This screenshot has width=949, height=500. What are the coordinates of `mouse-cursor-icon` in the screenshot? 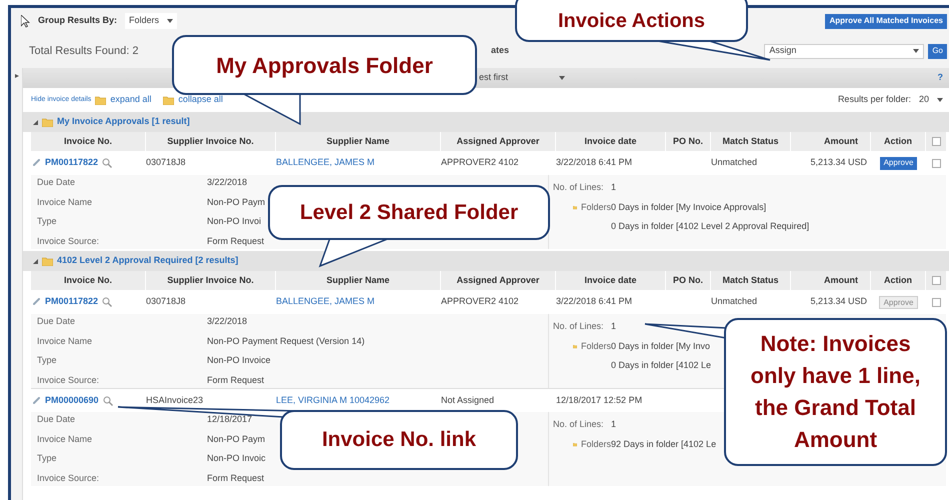 It's located at (25, 21).